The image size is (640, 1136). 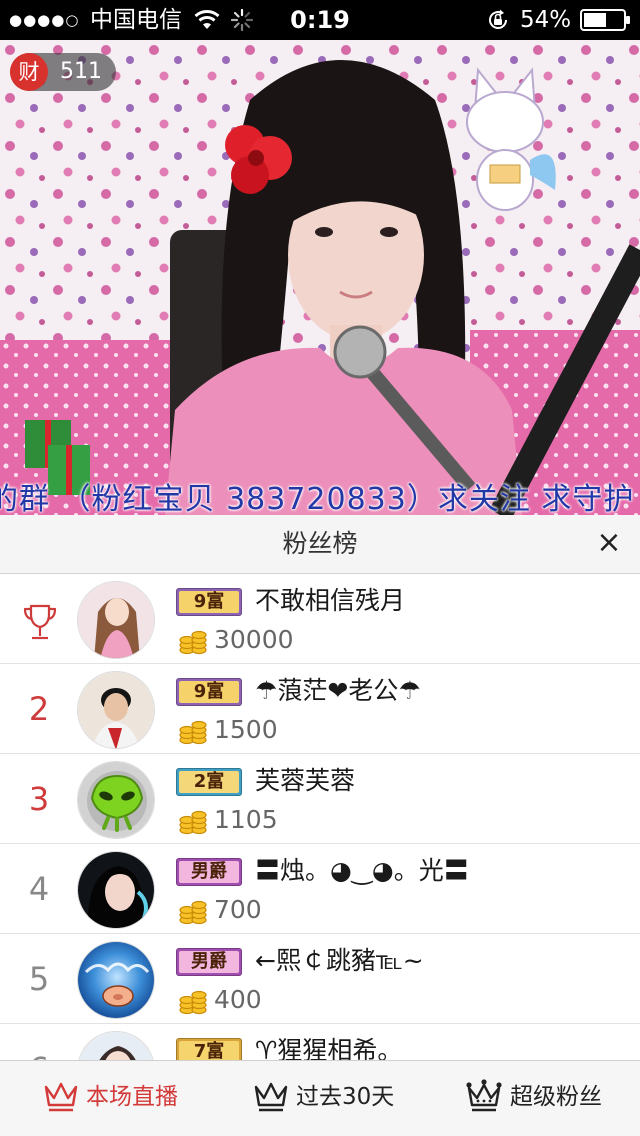 I want to click on super-crown-icon, so click(x=484, y=1095).